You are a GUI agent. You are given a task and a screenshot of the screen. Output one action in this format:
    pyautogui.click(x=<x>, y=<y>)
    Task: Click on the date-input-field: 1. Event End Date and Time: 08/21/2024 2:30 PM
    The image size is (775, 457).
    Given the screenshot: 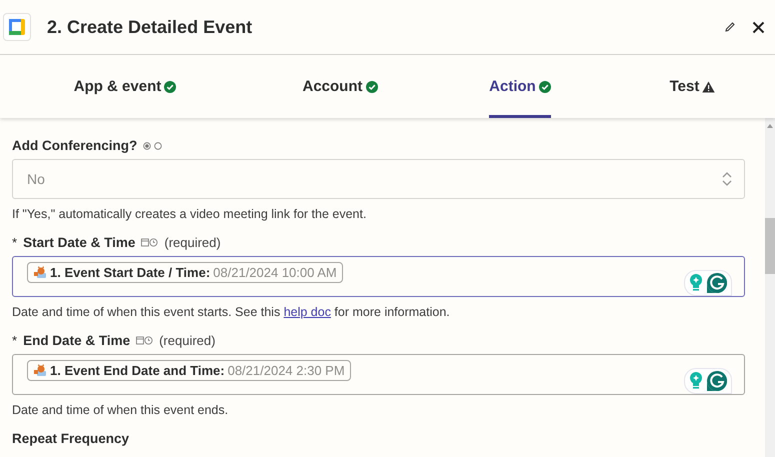 What is the action you would take?
    pyautogui.click(x=378, y=374)
    